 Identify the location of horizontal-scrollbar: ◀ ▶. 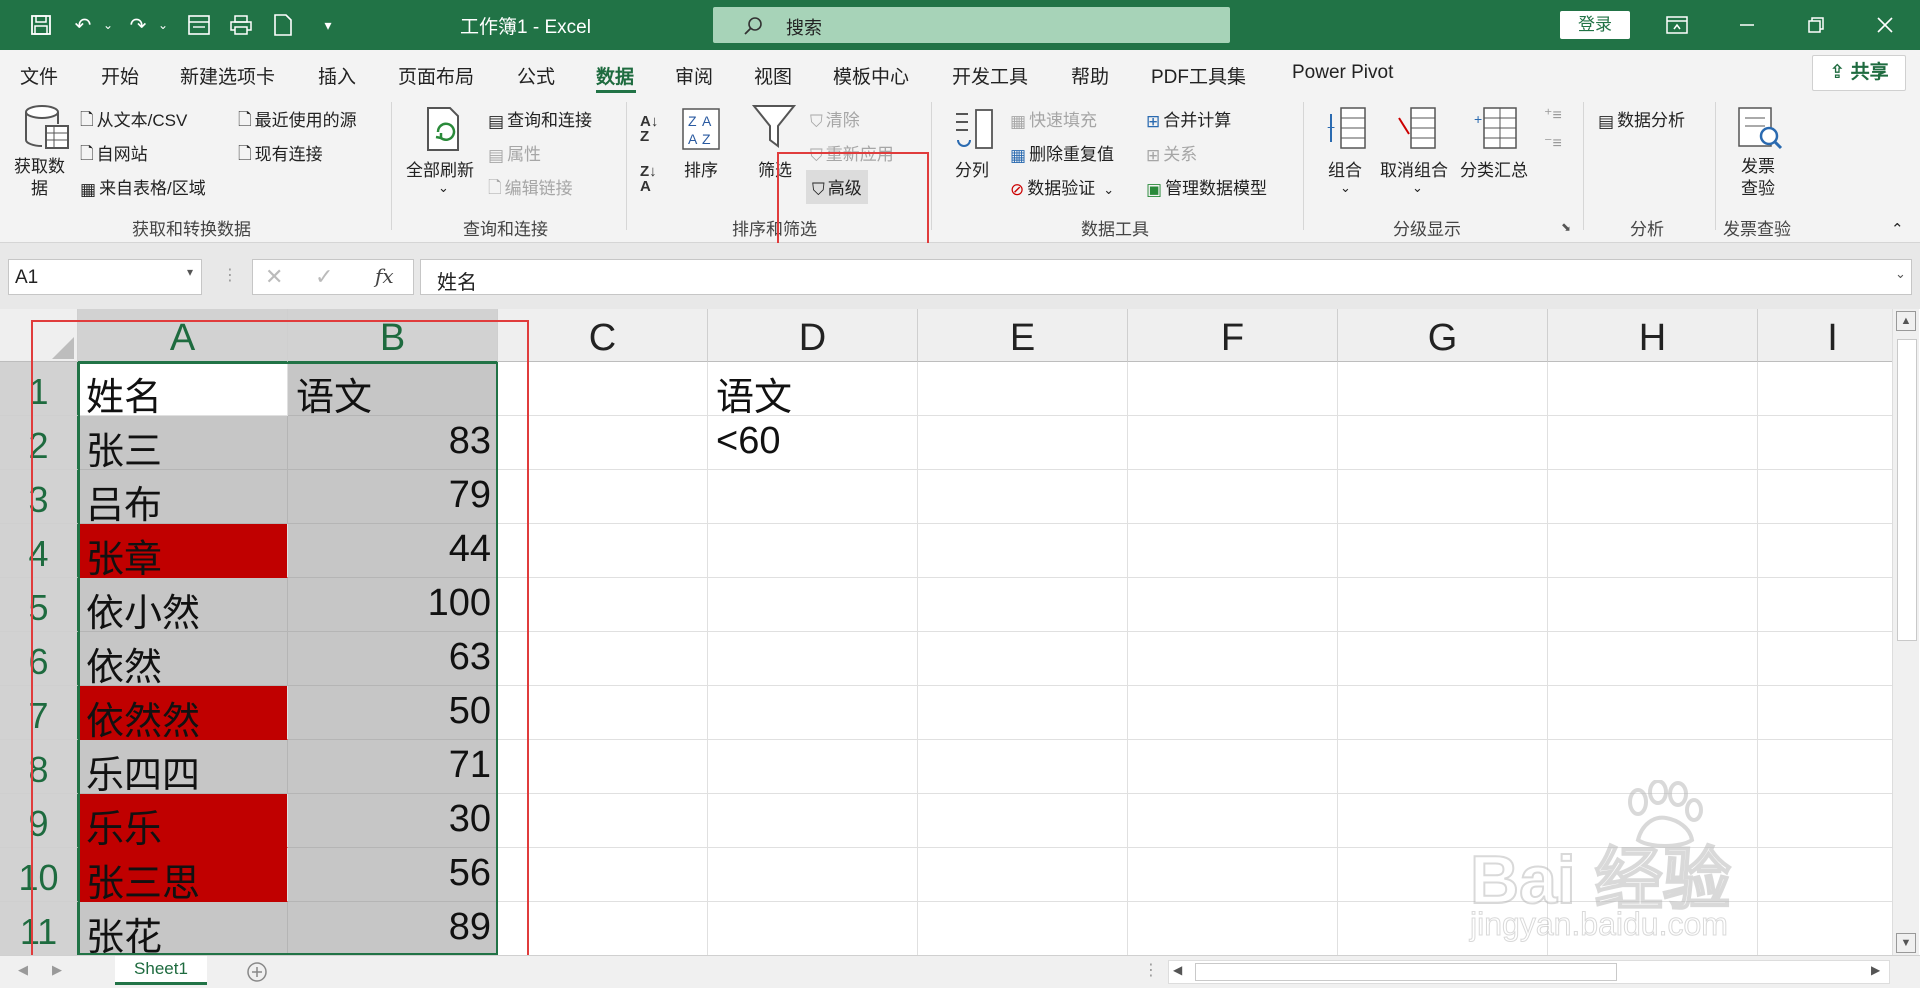
(1529, 972).